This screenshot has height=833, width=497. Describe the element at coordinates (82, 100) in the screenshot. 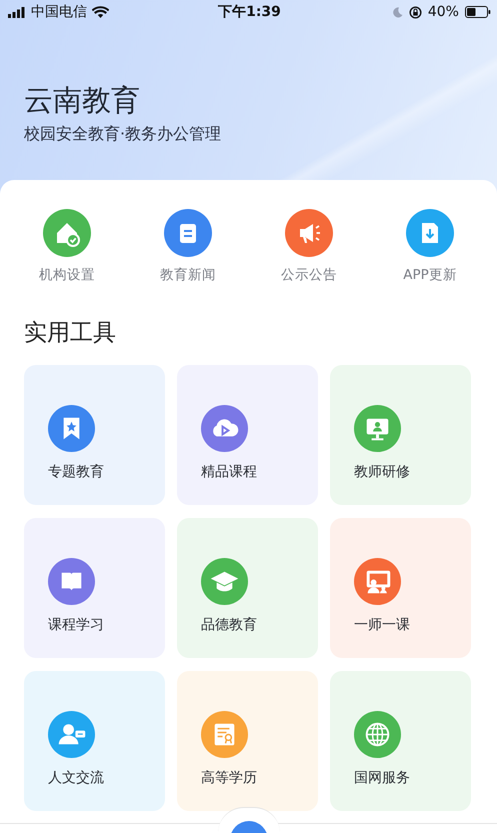

I see `app-title: 云南教育` at that location.